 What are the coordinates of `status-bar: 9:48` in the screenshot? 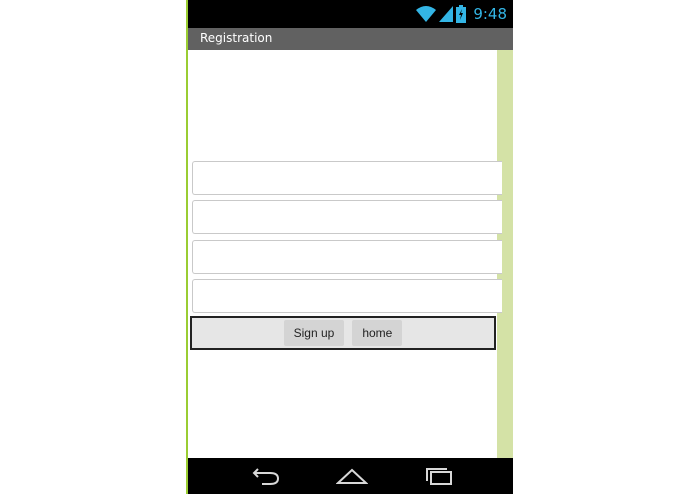 It's located at (350, 14).